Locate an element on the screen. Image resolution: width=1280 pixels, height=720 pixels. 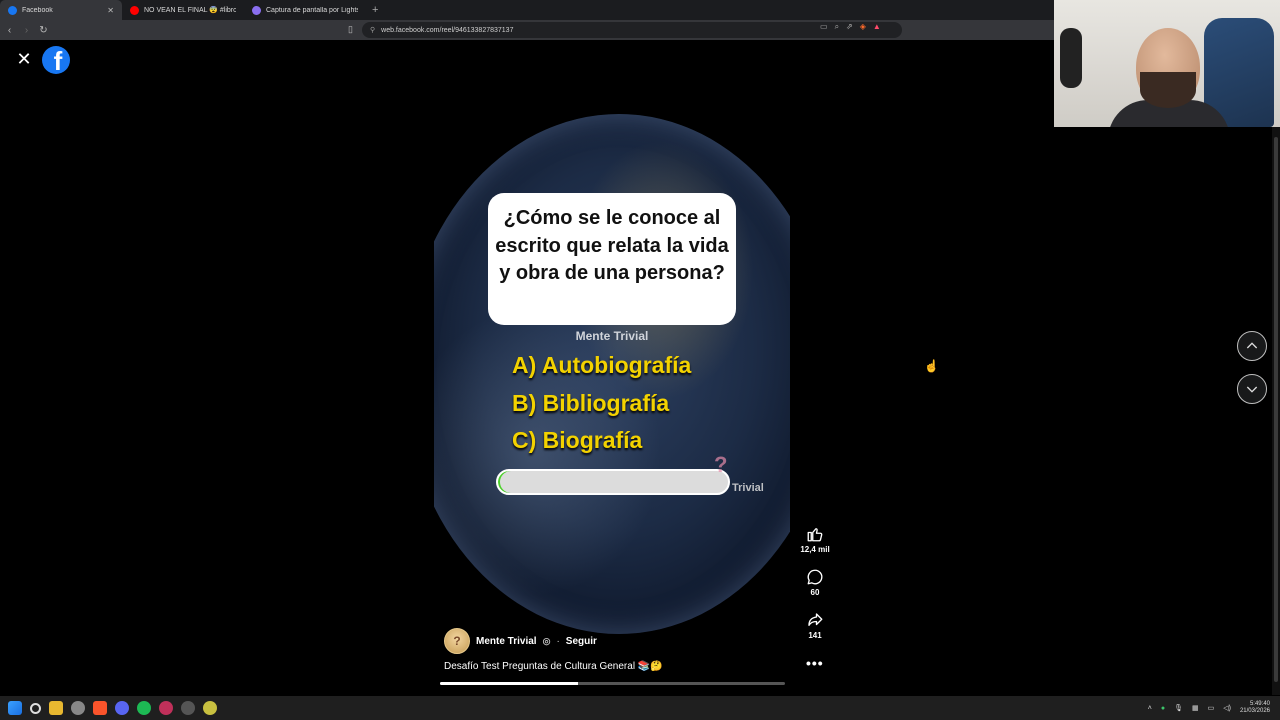
page-scrollbar is located at coordinates (1276, 411).